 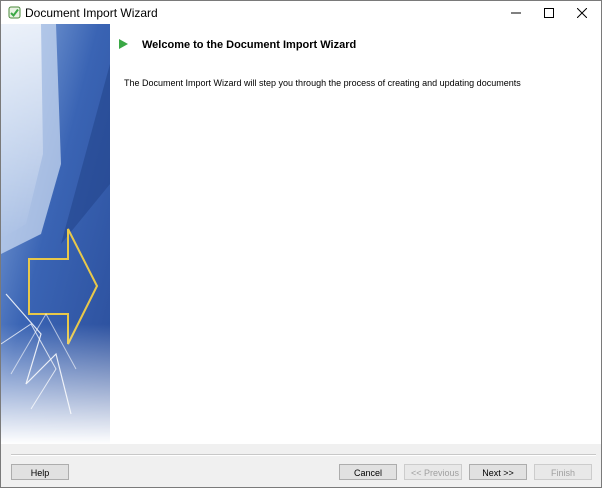 I want to click on next-button: Next >>, so click(x=498, y=472).